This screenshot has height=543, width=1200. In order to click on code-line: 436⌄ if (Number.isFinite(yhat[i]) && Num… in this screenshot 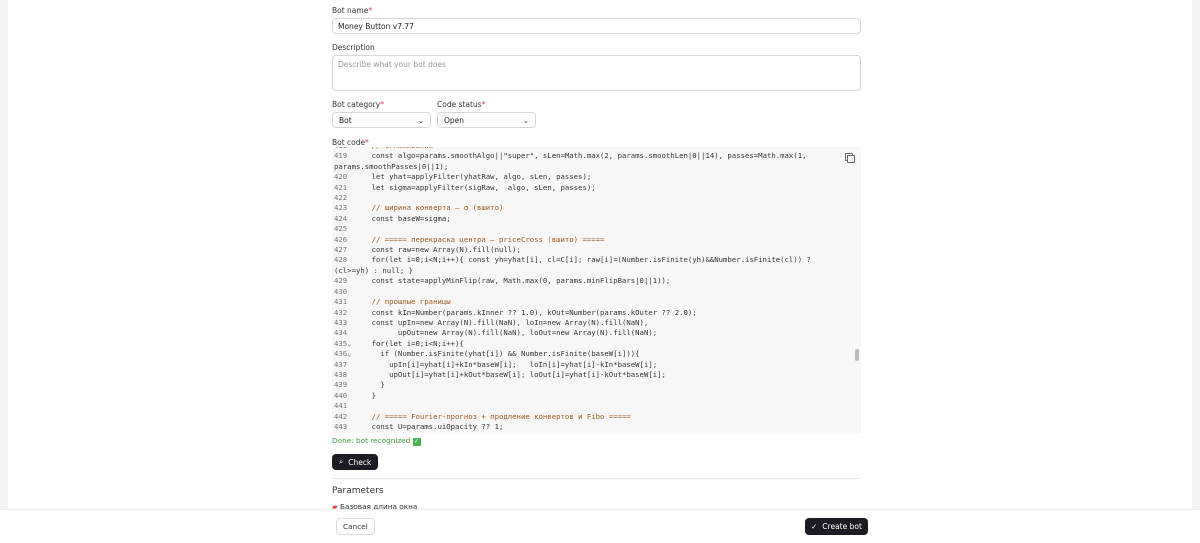, I will do `click(596, 354)`.